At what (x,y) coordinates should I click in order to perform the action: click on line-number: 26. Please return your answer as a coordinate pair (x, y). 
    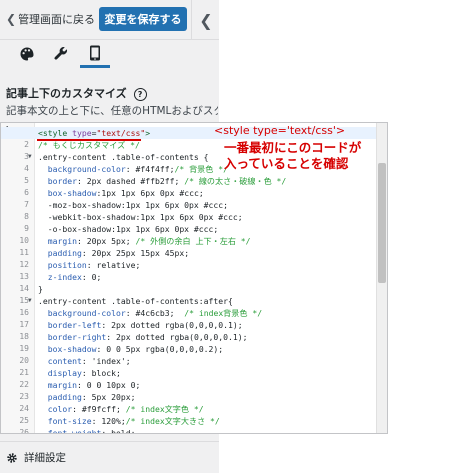
    Looking at the image, I should click on (24, 431).